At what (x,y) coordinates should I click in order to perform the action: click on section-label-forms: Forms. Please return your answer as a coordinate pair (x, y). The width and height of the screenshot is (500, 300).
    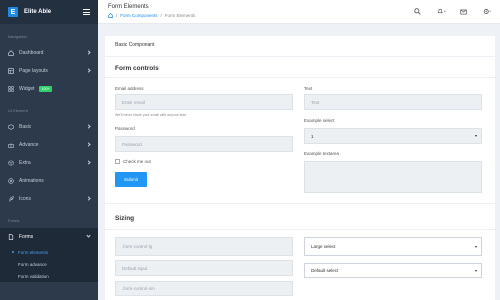
    Looking at the image, I should click on (14, 220).